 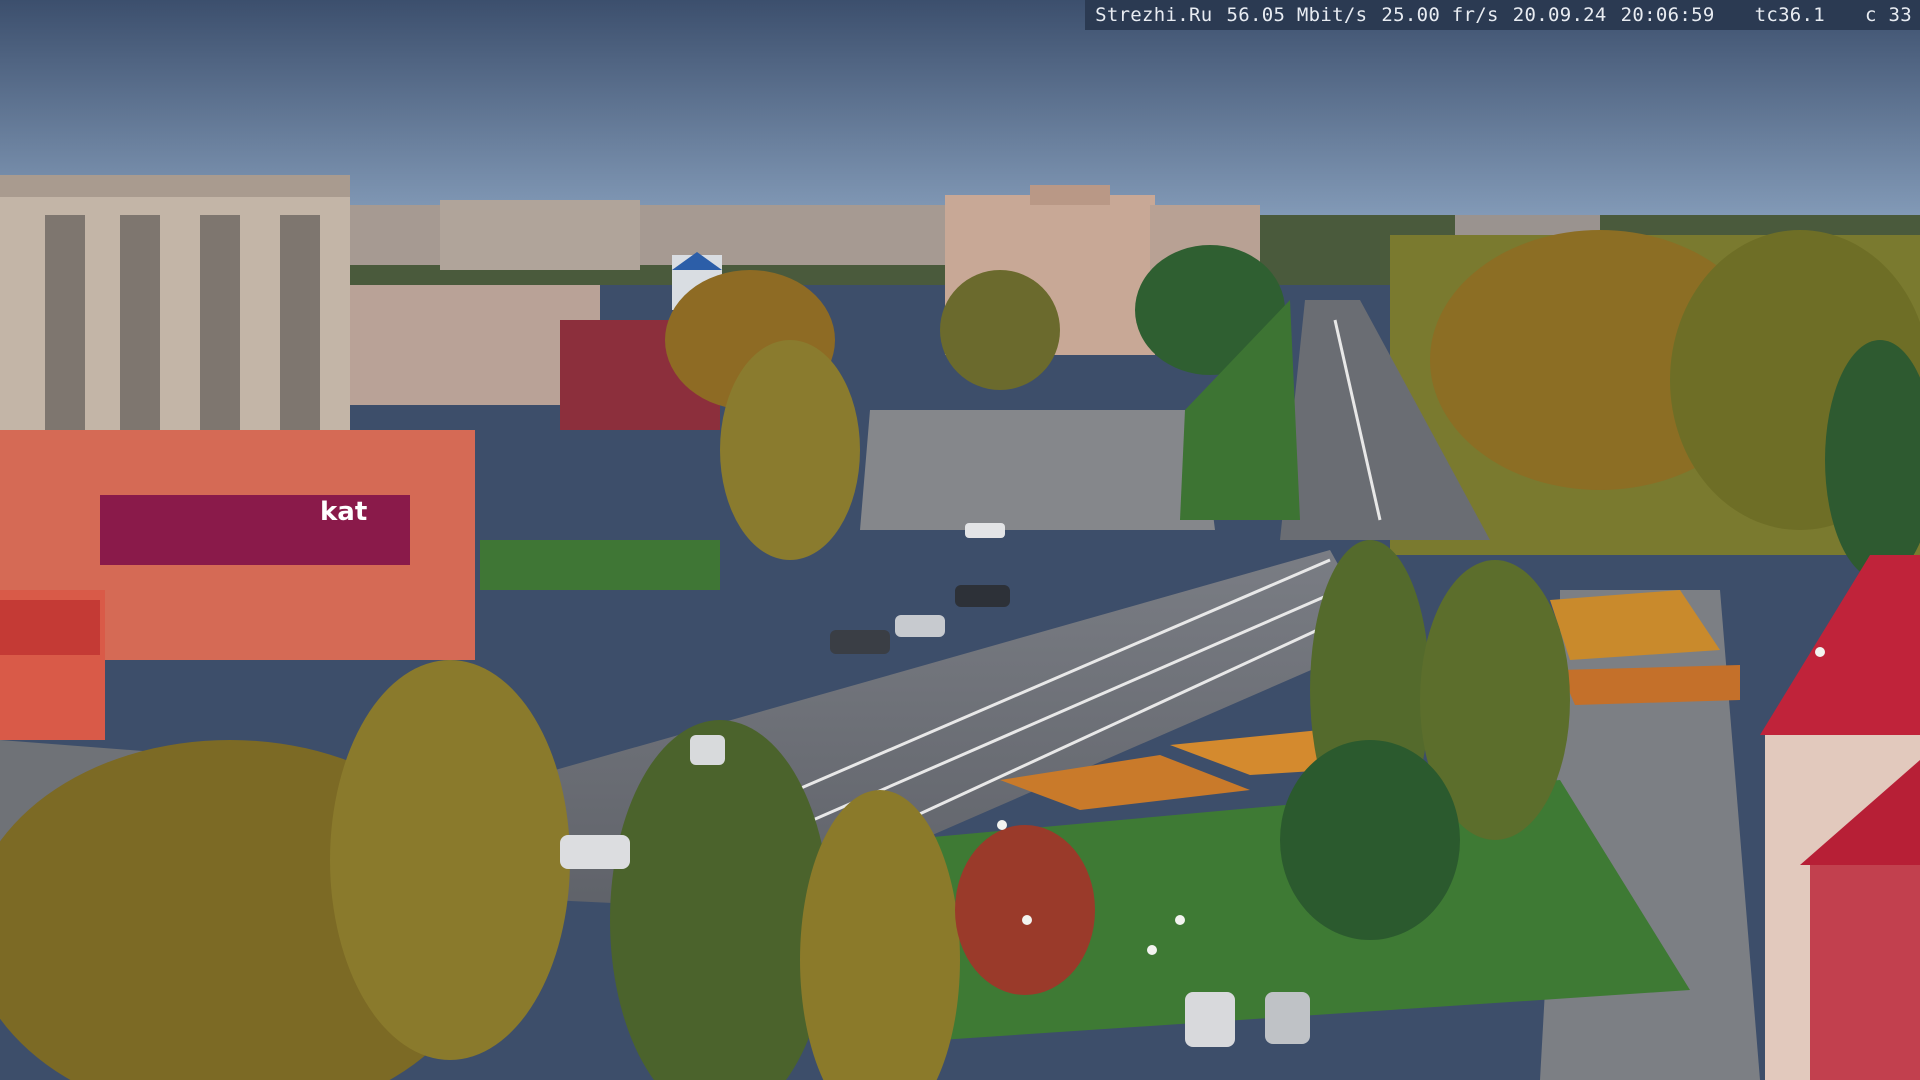 I want to click on osd-framerate: 25.00 fr/s, so click(x=1440, y=15).